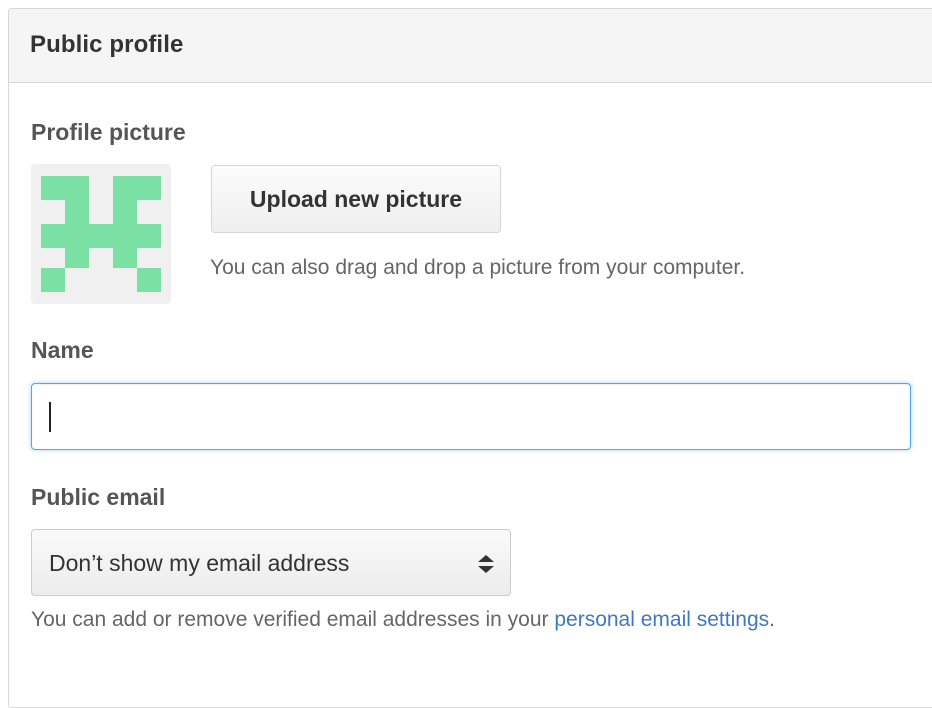  What do you see at coordinates (661, 619) in the screenshot?
I see `personal-email-settings-link: personal email settings` at bounding box center [661, 619].